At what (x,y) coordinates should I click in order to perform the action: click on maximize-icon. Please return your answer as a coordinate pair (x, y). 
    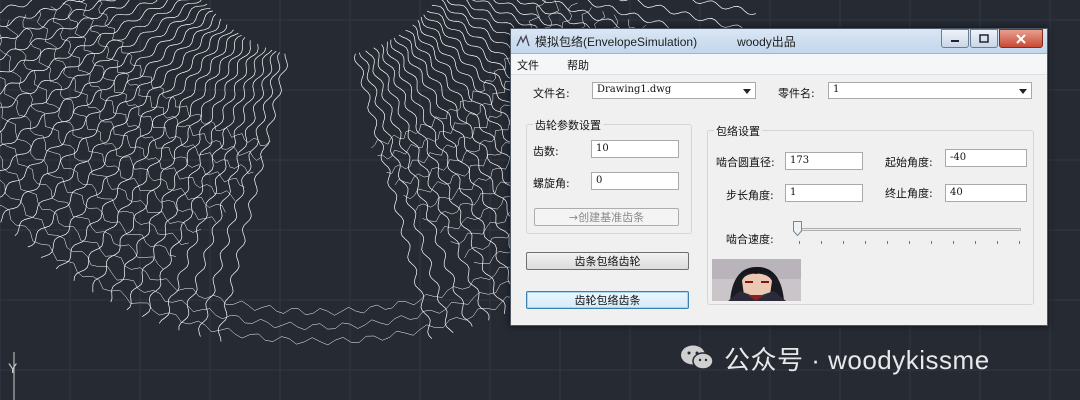
    Looking at the image, I should click on (984, 38).